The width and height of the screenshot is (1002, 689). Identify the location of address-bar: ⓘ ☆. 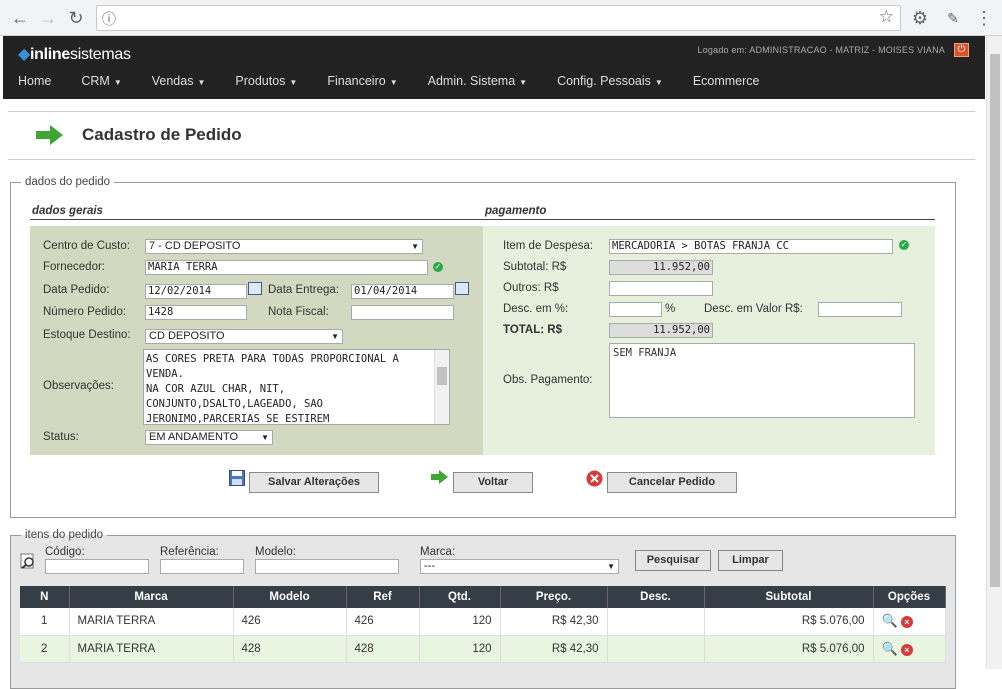
(498, 18).